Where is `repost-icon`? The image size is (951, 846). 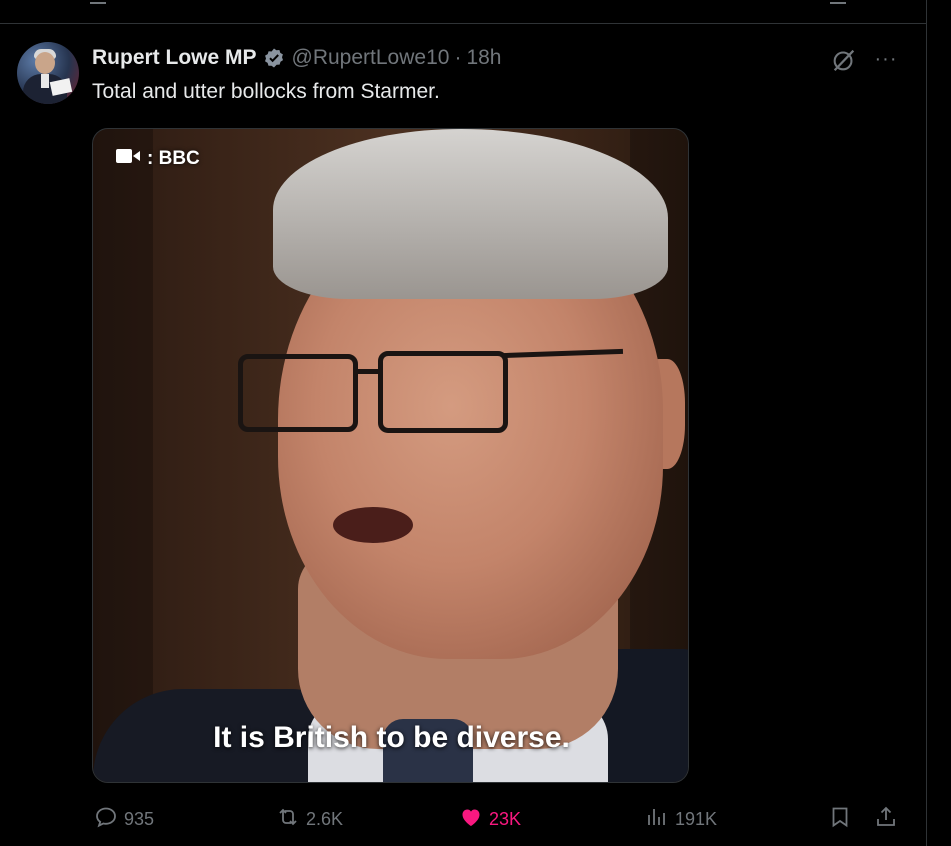 repost-icon is located at coordinates (288, 819).